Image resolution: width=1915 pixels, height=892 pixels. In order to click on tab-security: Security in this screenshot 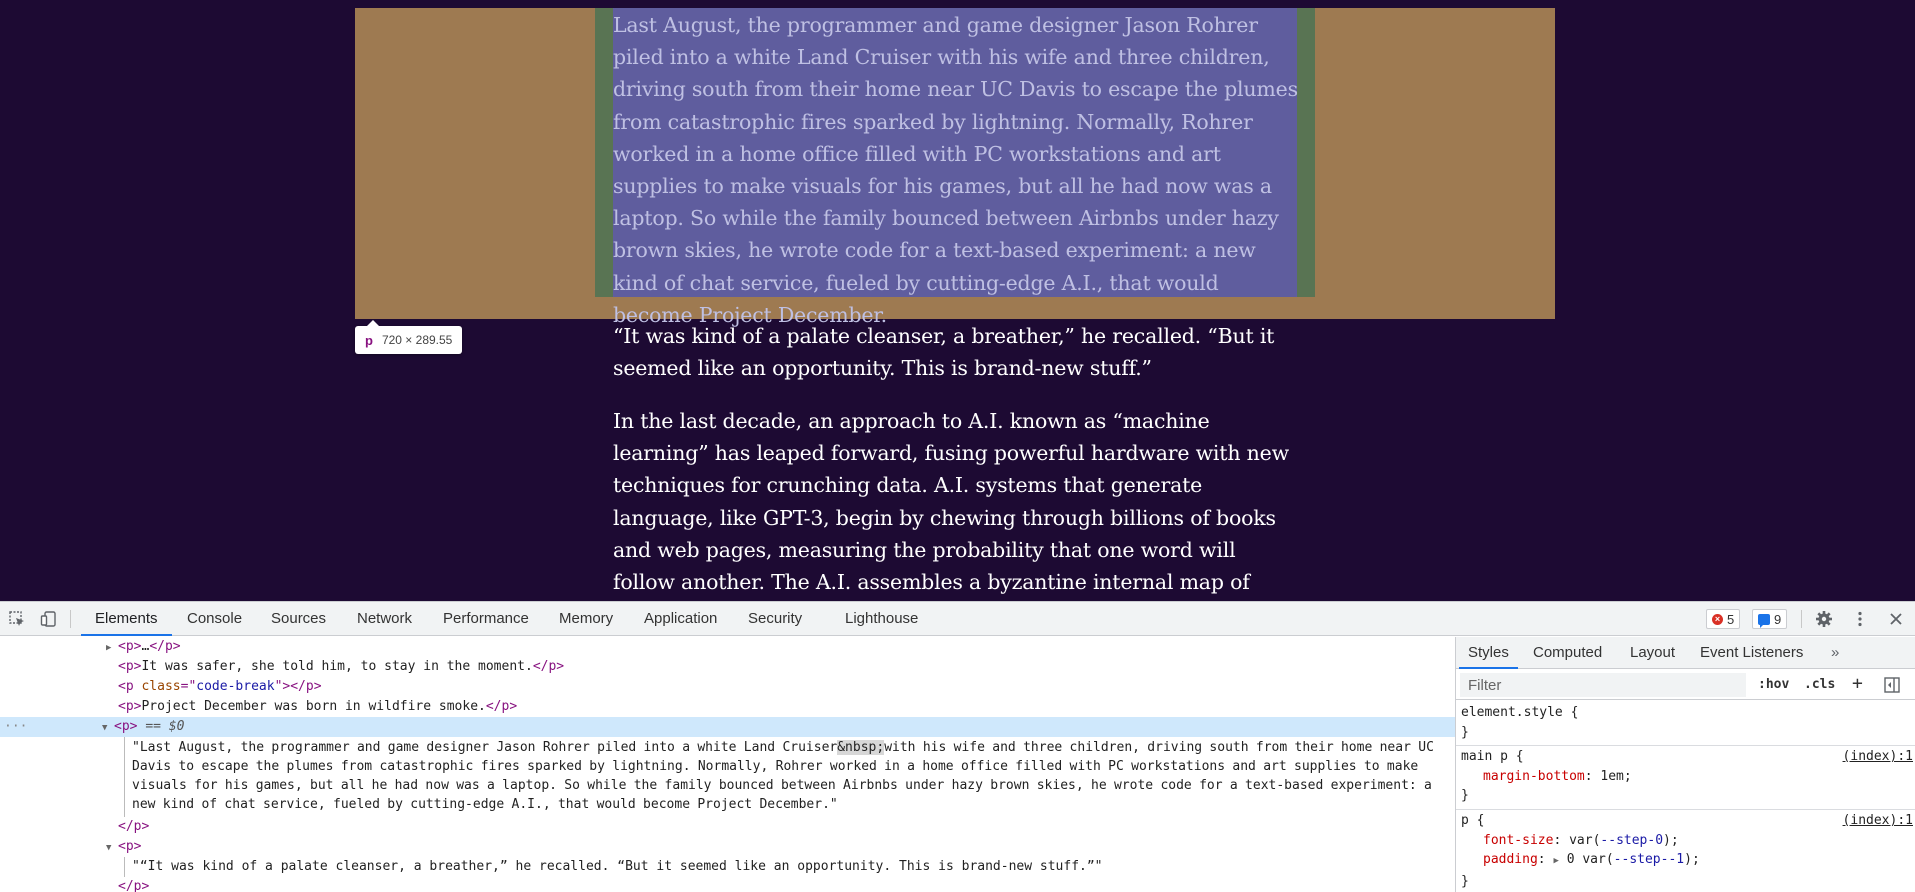, I will do `click(775, 619)`.